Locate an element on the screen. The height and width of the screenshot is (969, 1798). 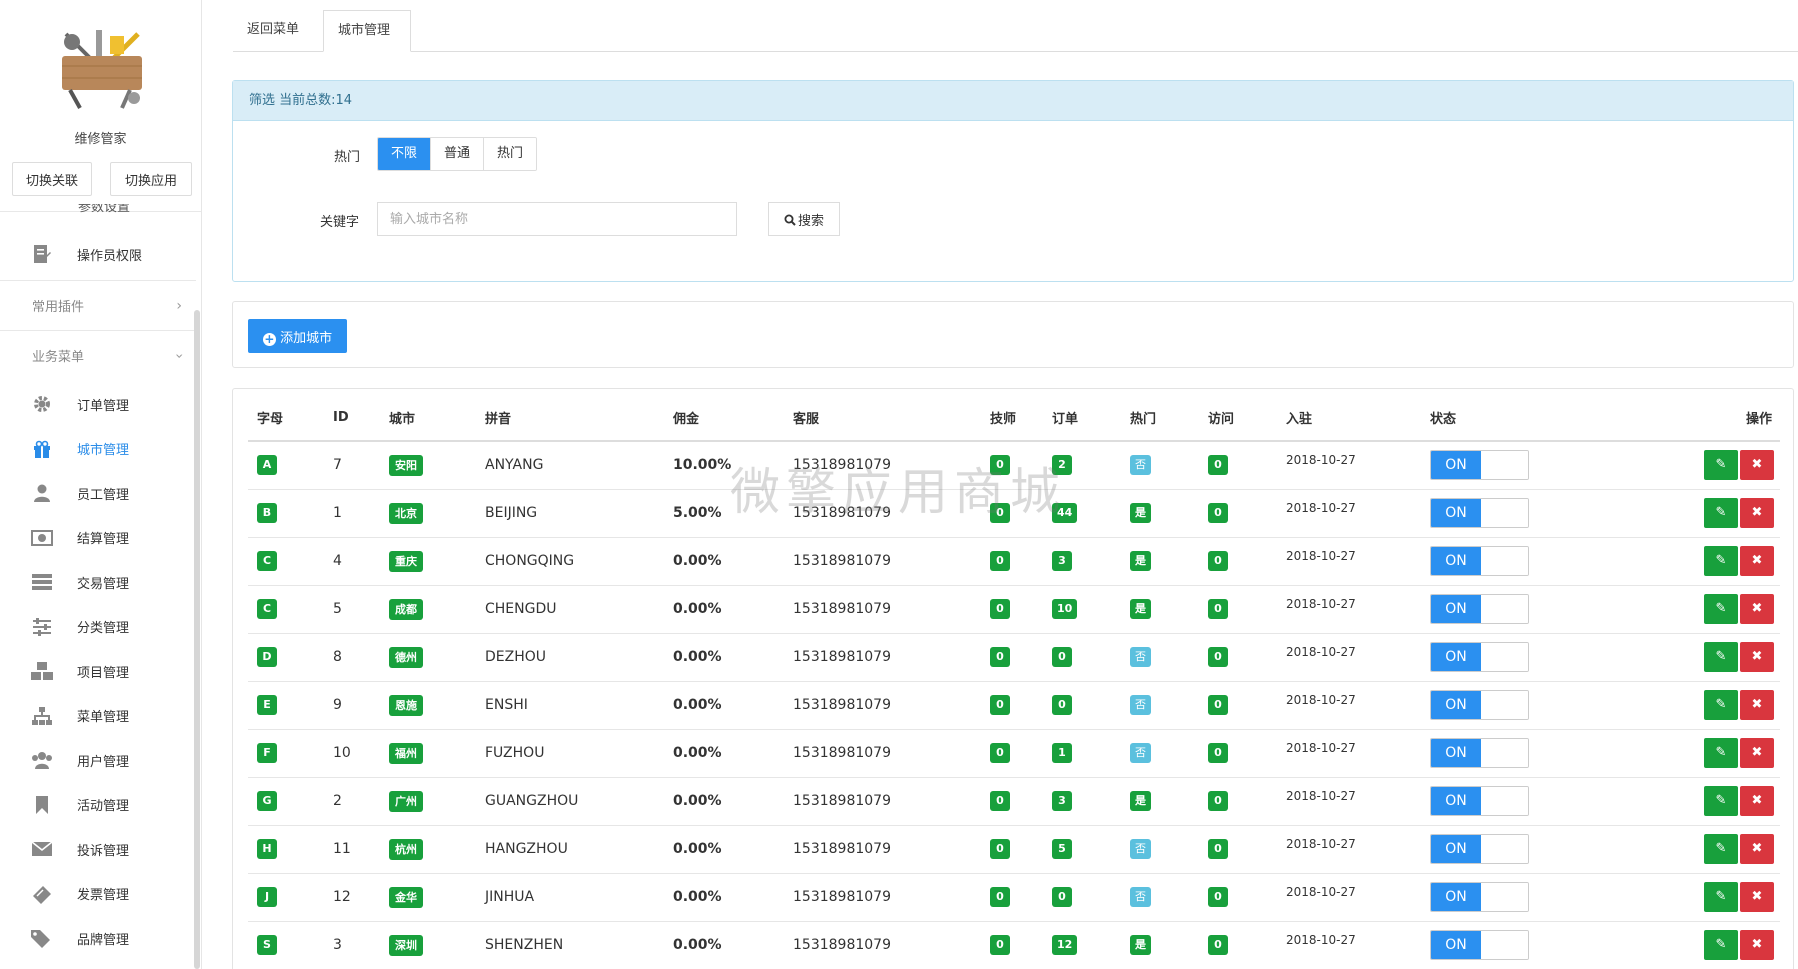
sidebar-item-label: 员工管理 is located at coordinates (103, 495).